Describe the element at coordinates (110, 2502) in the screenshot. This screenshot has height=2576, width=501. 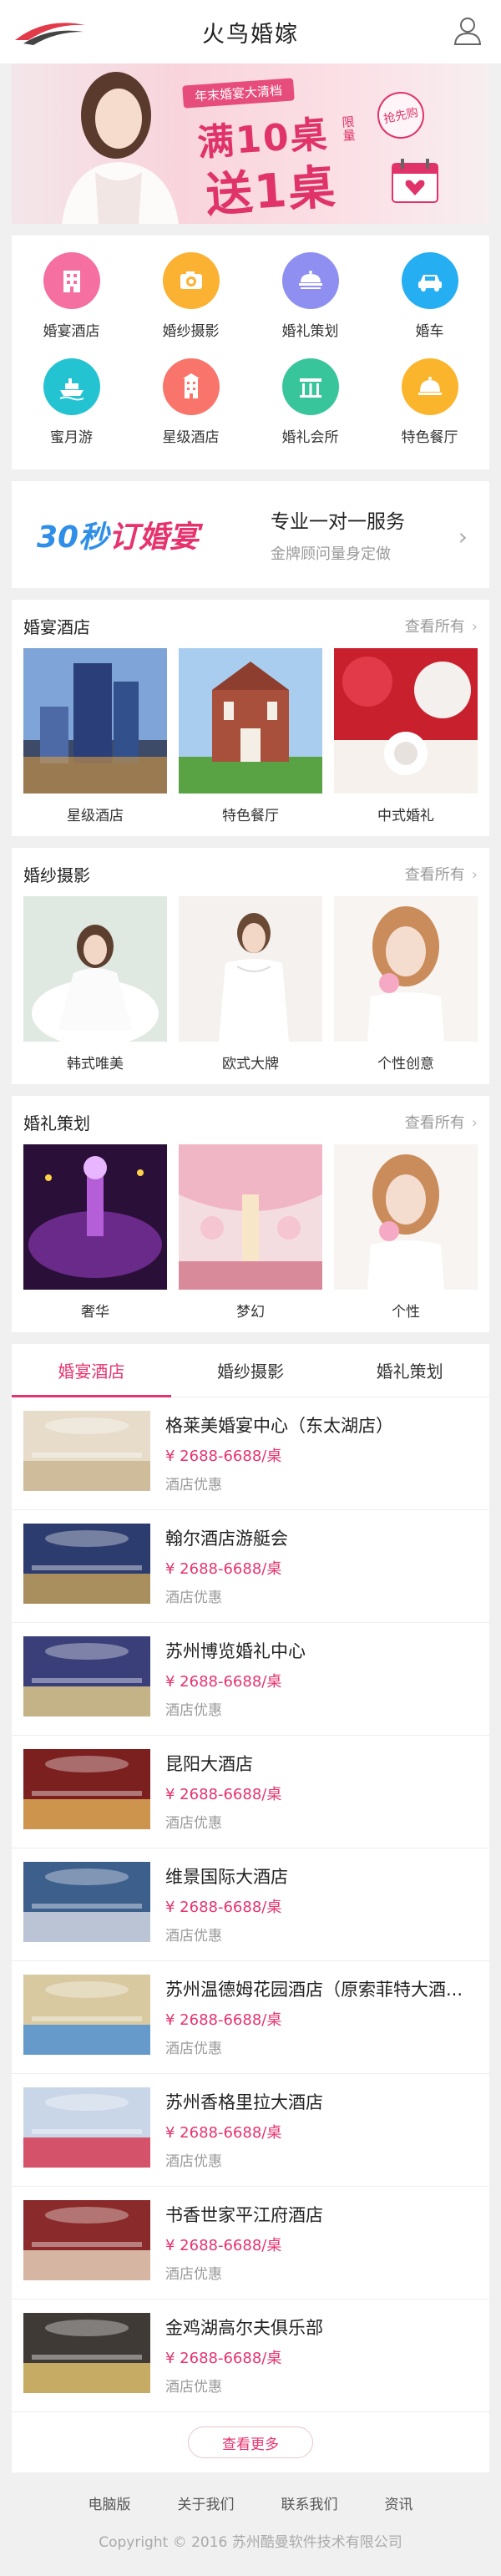
I see `footer-link: 电脑版` at that location.